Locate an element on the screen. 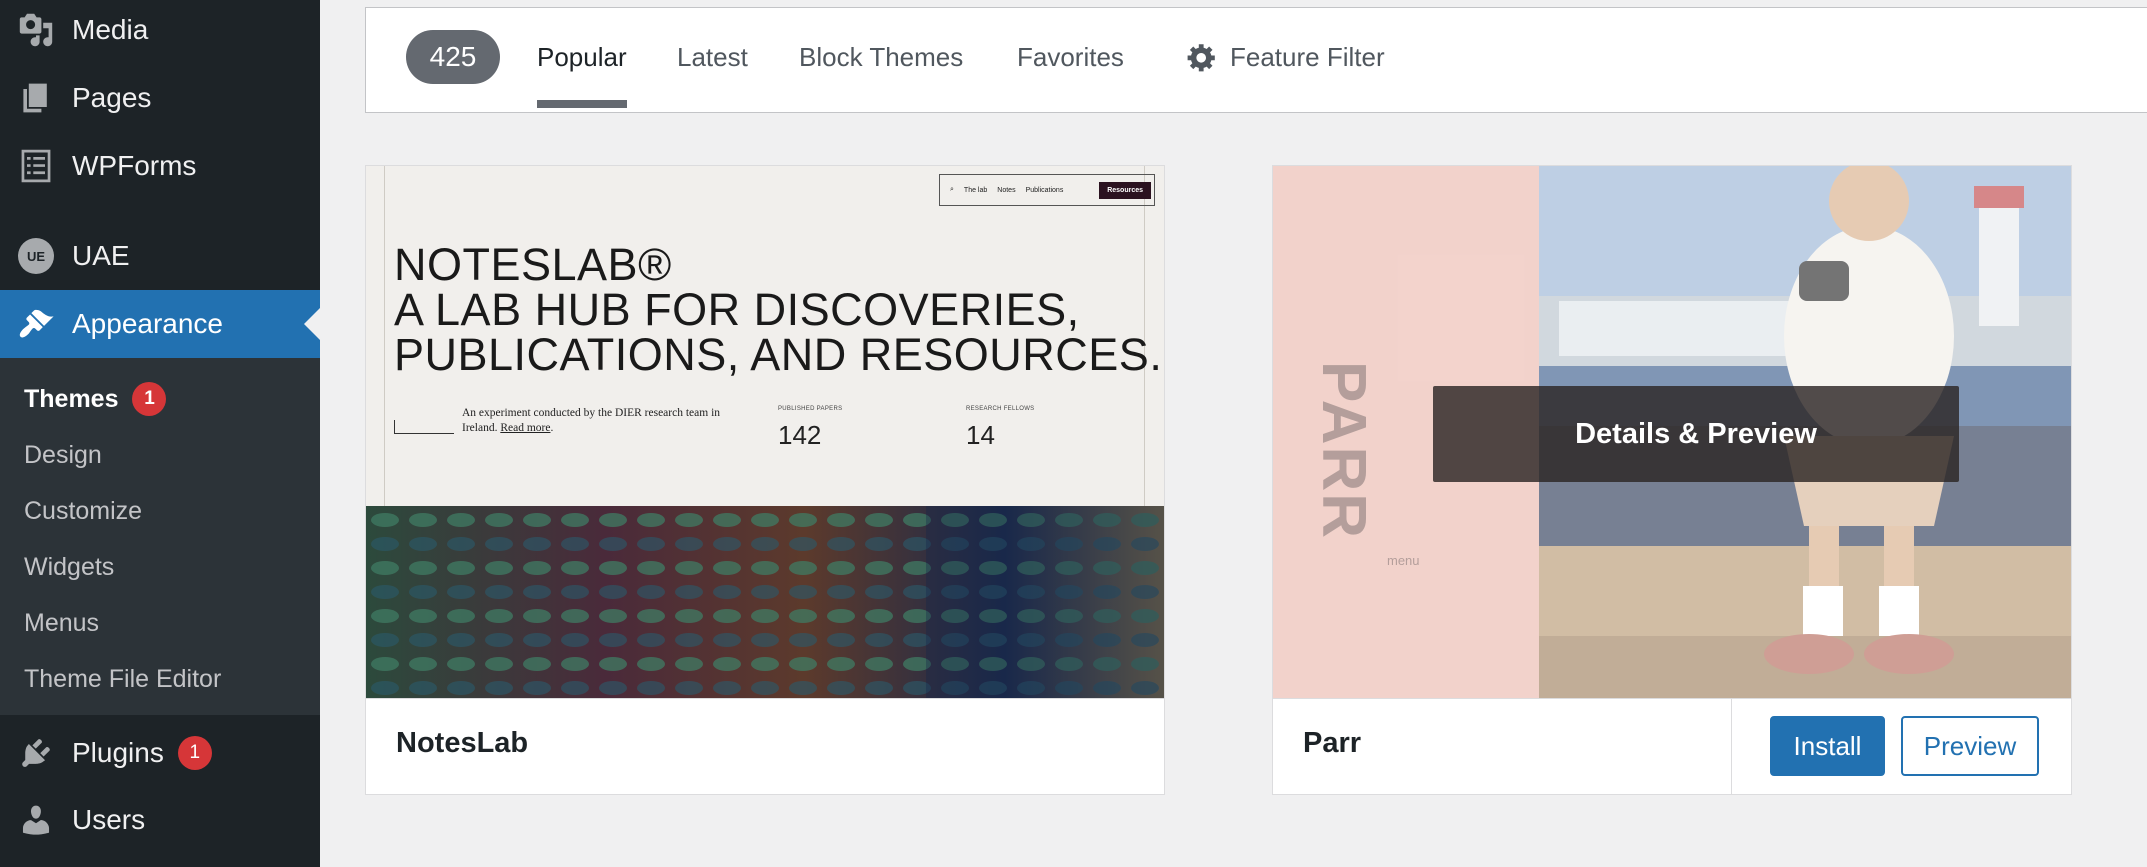  screenshot-rule is located at coordinates (424, 427).